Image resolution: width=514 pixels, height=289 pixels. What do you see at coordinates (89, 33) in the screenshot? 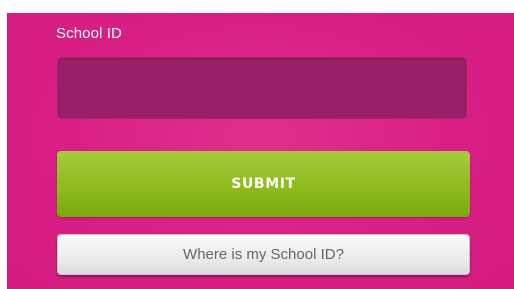
I see `school-id-label: School ID` at bounding box center [89, 33].